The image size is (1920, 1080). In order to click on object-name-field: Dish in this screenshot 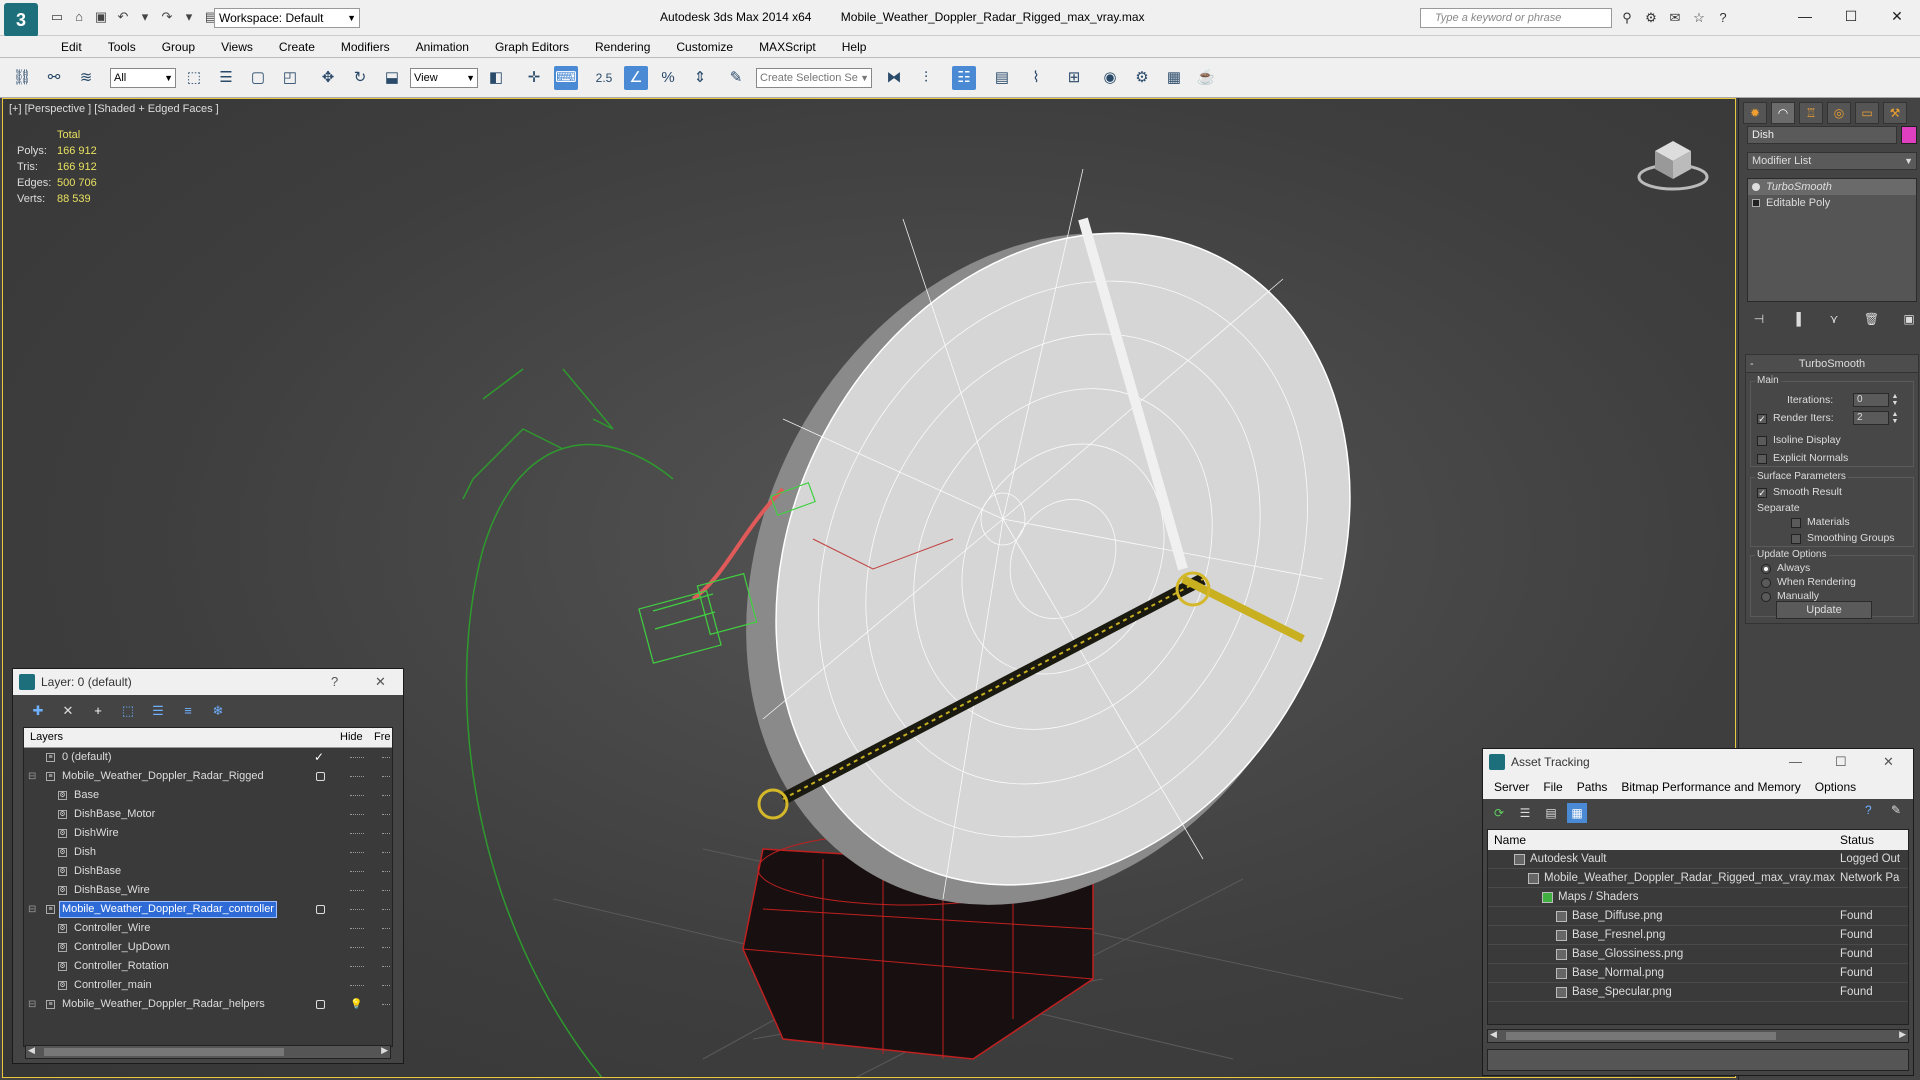, I will do `click(1822, 135)`.